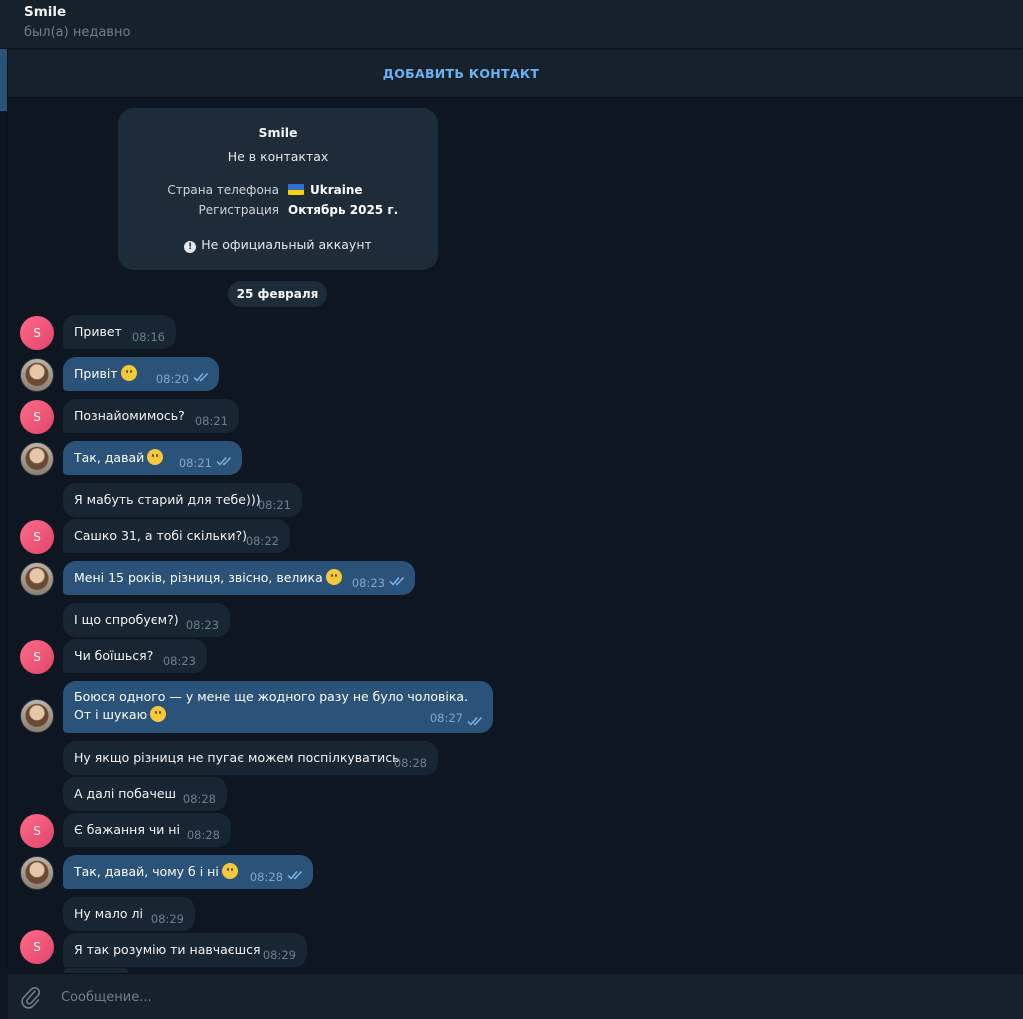  I want to click on message-time: 08:16, so click(148, 337).